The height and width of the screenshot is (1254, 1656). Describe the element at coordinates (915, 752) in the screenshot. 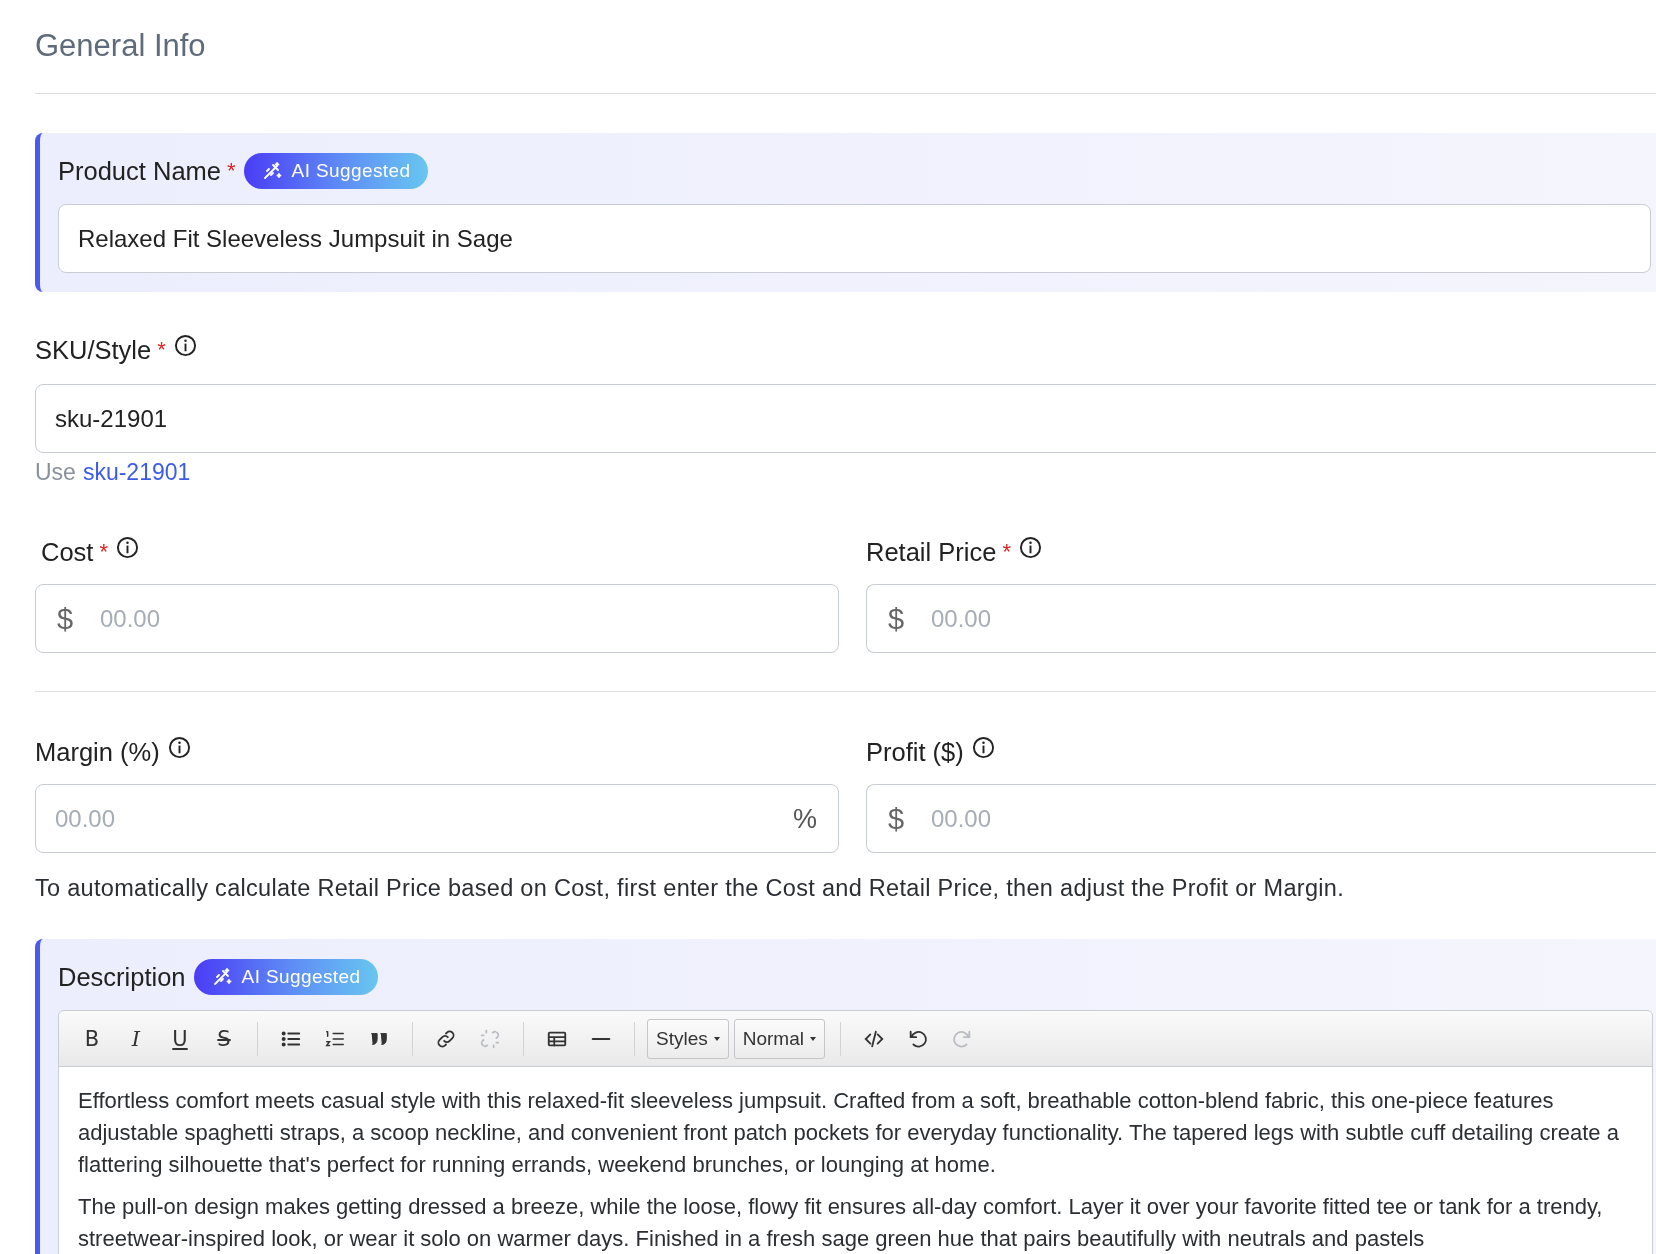

I see `field-label: Profit ($)` at that location.